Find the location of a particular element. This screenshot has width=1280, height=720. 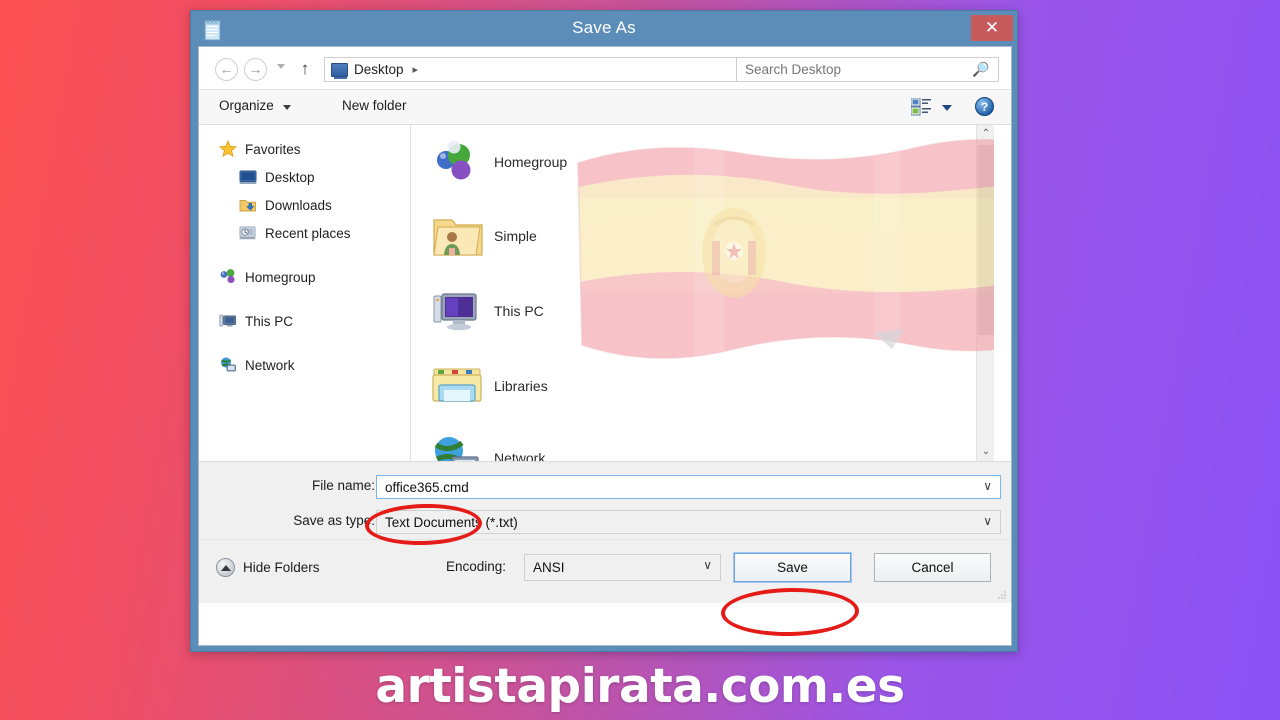

view-dropdown-icon is located at coordinates (947, 108).